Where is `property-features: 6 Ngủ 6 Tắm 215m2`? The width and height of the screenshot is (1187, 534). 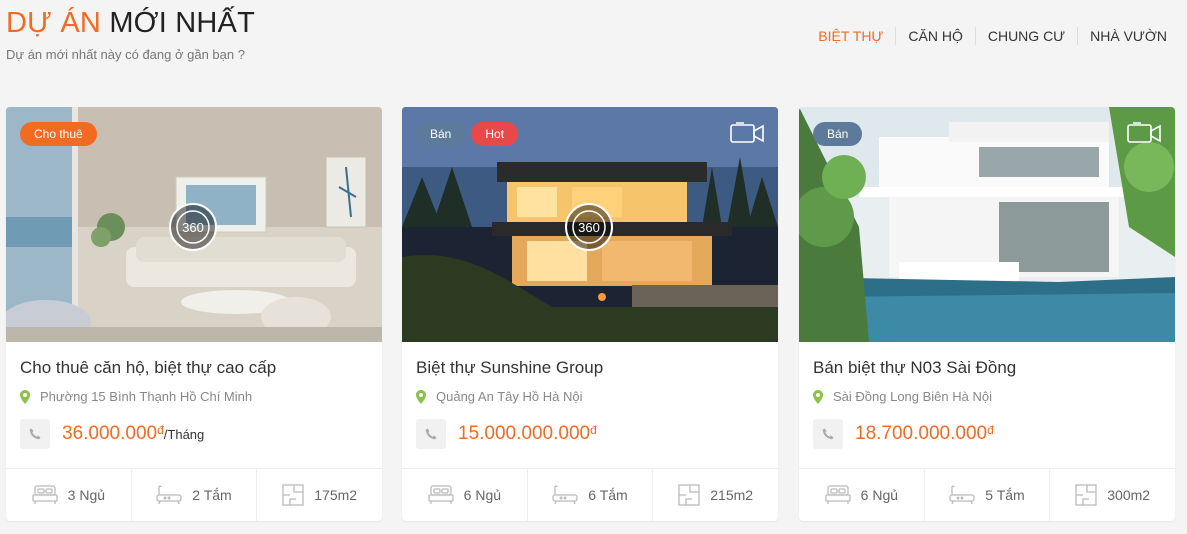 property-features: 6 Ngủ 6 Tắm 215m2 is located at coordinates (590, 494).